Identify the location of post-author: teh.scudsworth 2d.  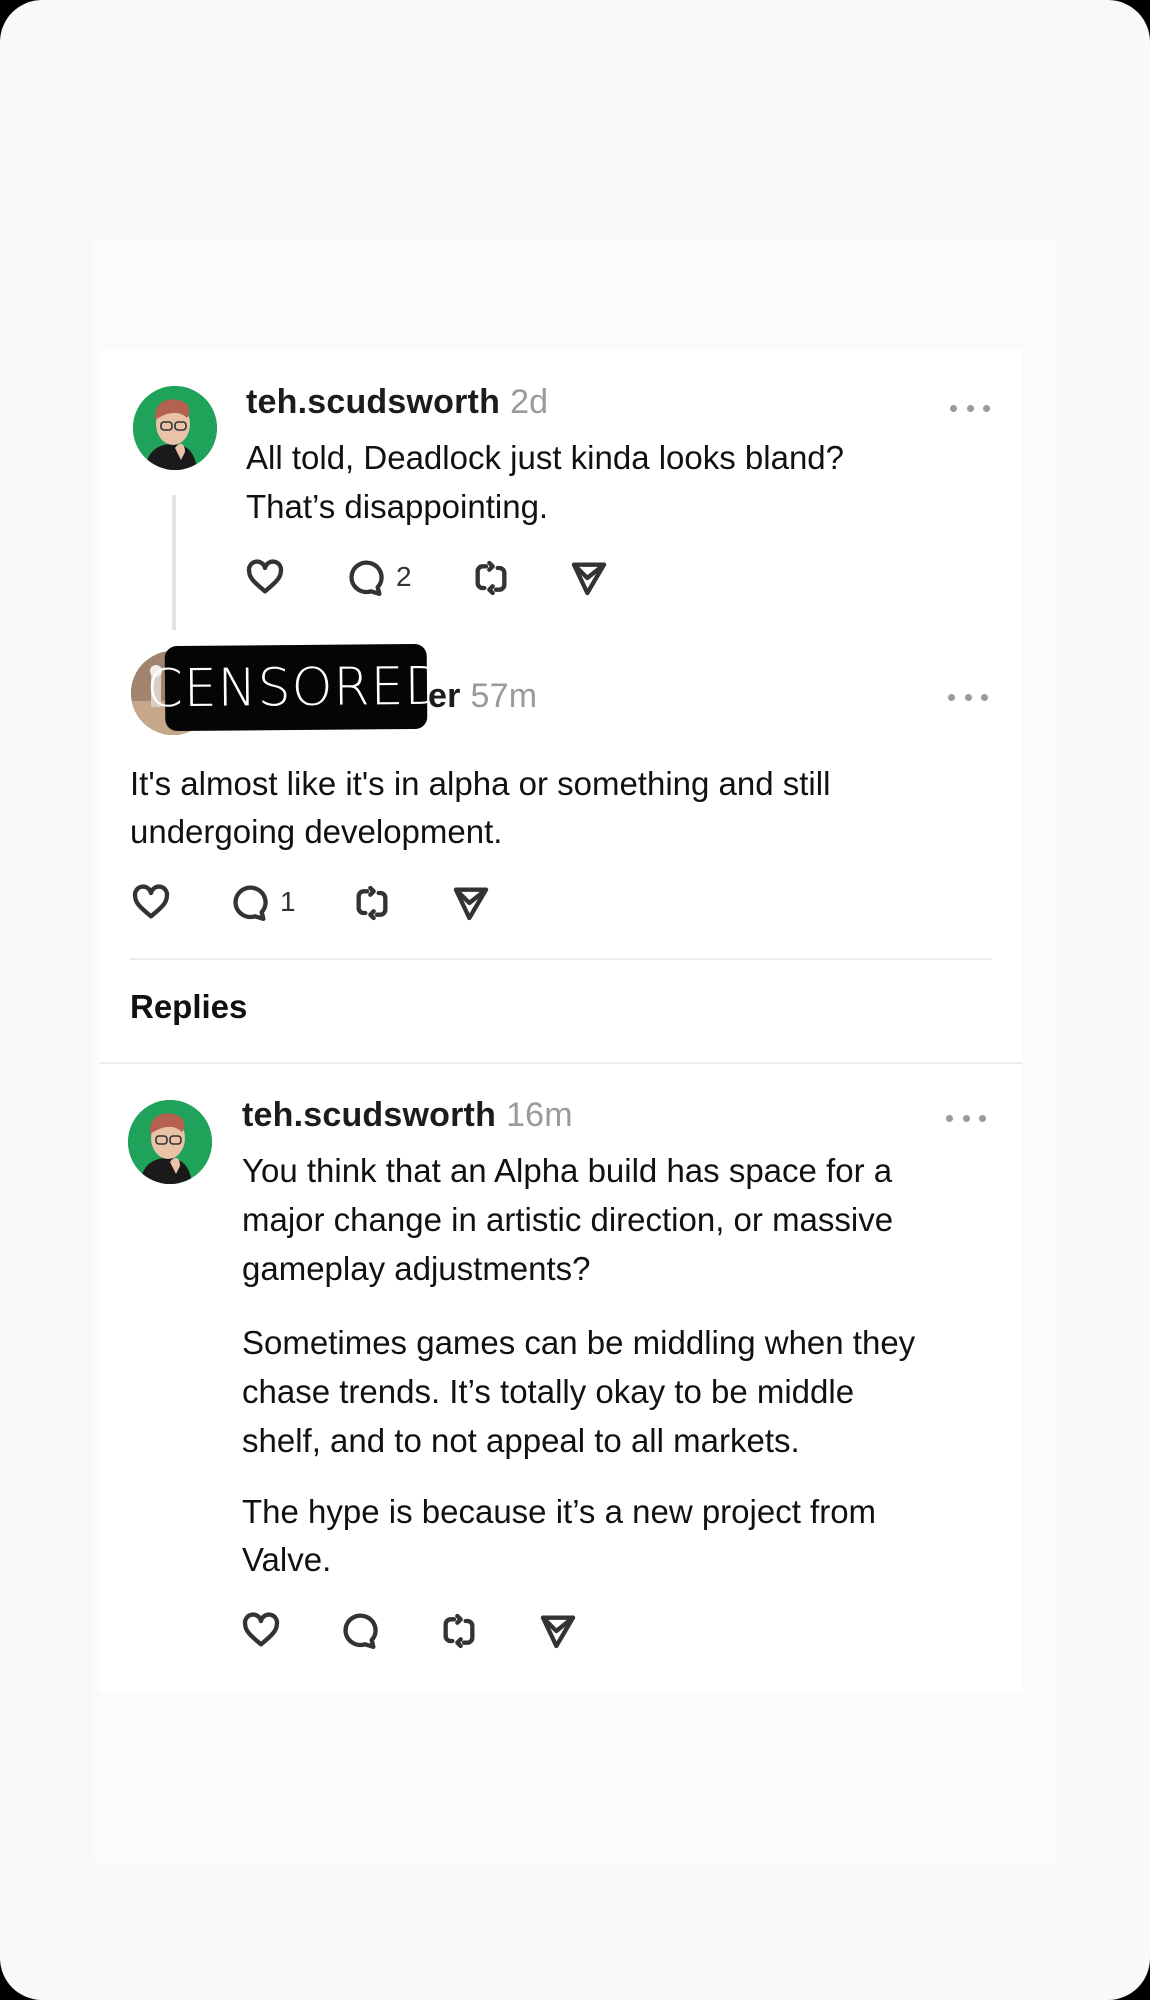
(397, 402).